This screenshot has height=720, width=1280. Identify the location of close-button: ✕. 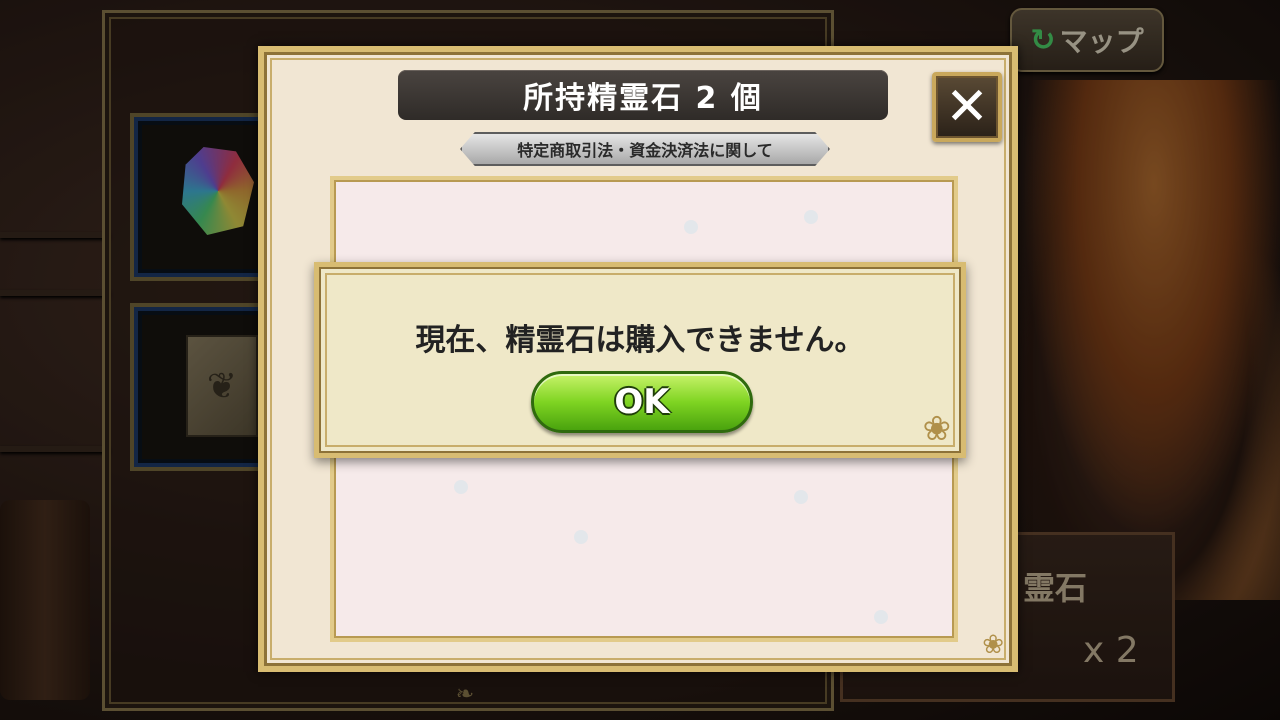
(967, 107).